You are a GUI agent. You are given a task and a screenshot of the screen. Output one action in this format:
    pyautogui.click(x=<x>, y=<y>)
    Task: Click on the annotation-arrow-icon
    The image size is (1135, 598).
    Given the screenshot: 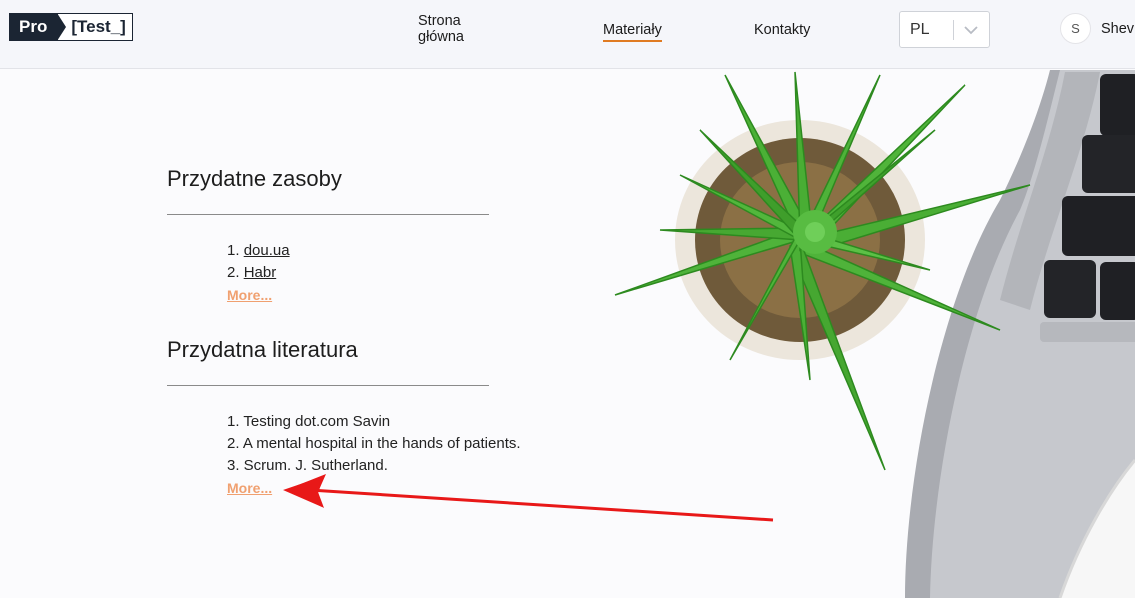 What is the action you would take?
    pyautogui.click(x=528, y=498)
    